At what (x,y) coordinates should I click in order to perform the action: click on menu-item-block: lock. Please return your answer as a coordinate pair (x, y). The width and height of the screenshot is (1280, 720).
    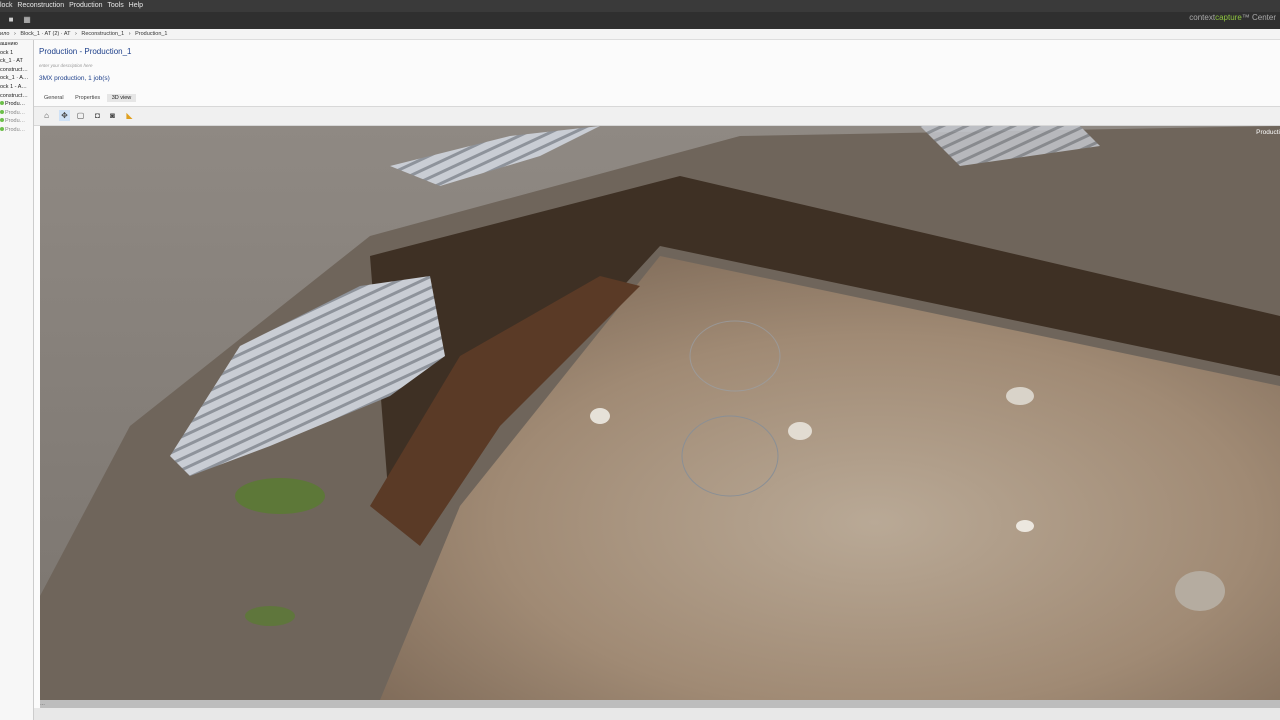
    Looking at the image, I should click on (6, 5).